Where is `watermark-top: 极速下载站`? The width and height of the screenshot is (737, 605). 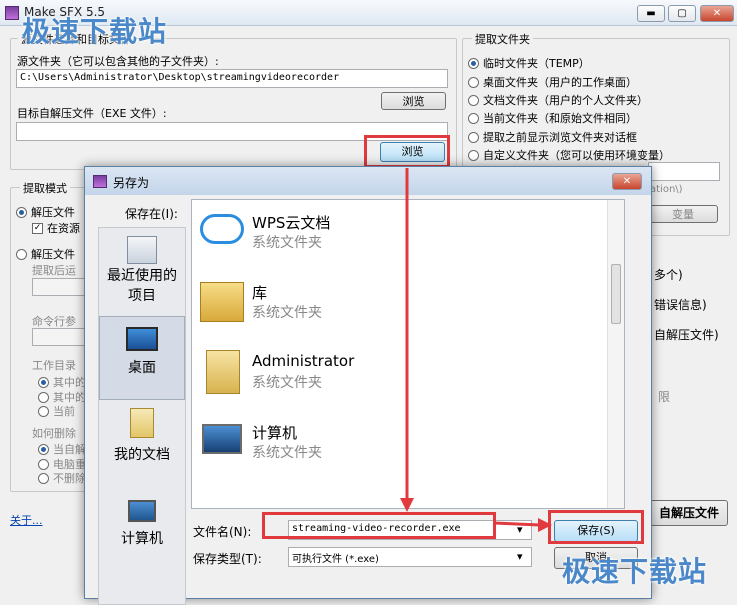 watermark-top: 极速下载站 is located at coordinates (95, 31).